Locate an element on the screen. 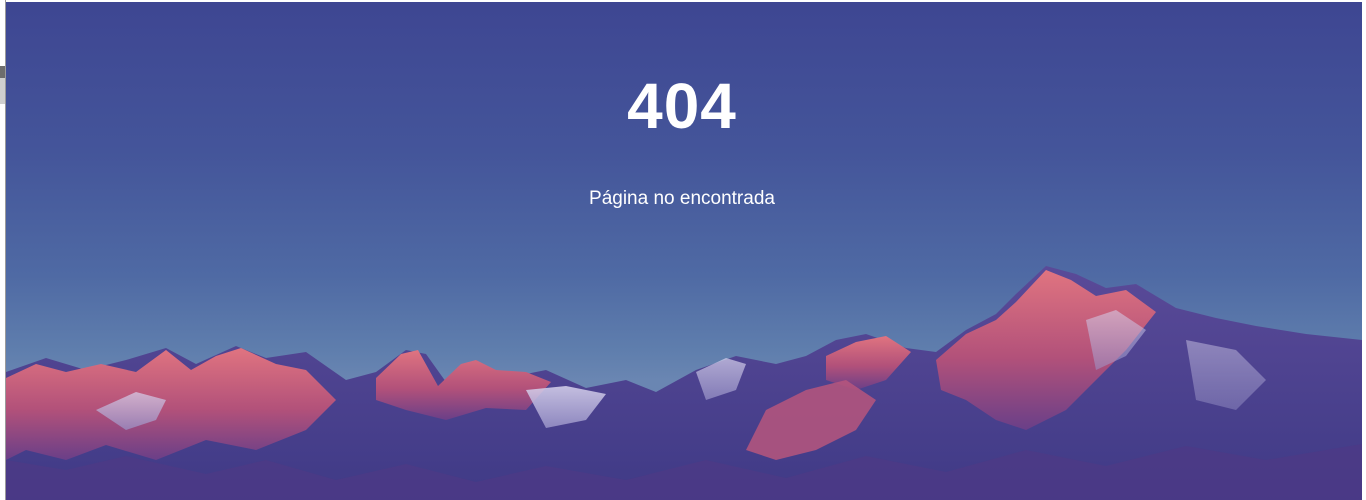 Image resolution: width=1366 pixels, height=500 pixels. error-code-heading: 404 is located at coordinates (682, 106).